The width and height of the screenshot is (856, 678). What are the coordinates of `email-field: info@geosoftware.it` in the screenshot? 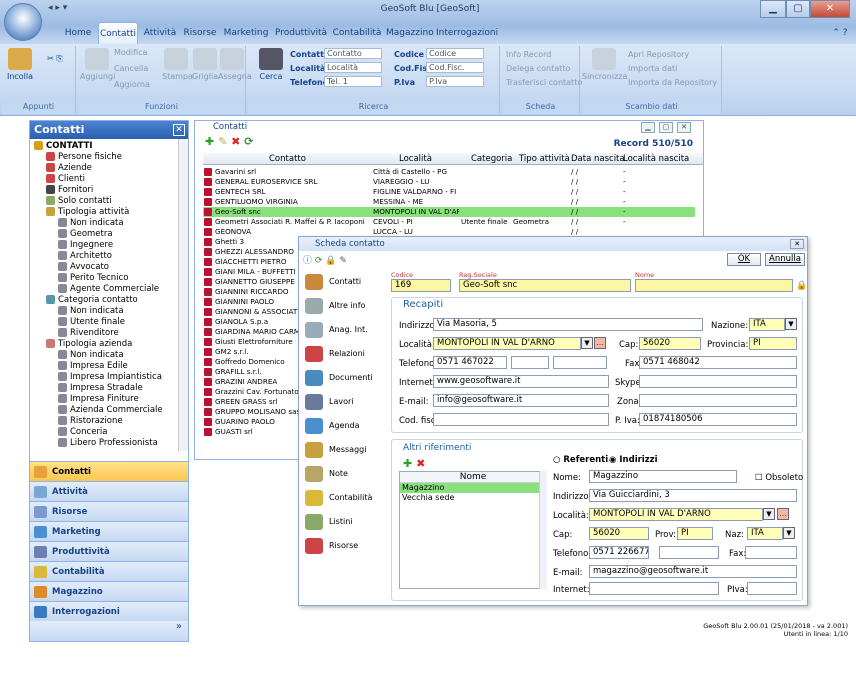 It's located at (521, 400).